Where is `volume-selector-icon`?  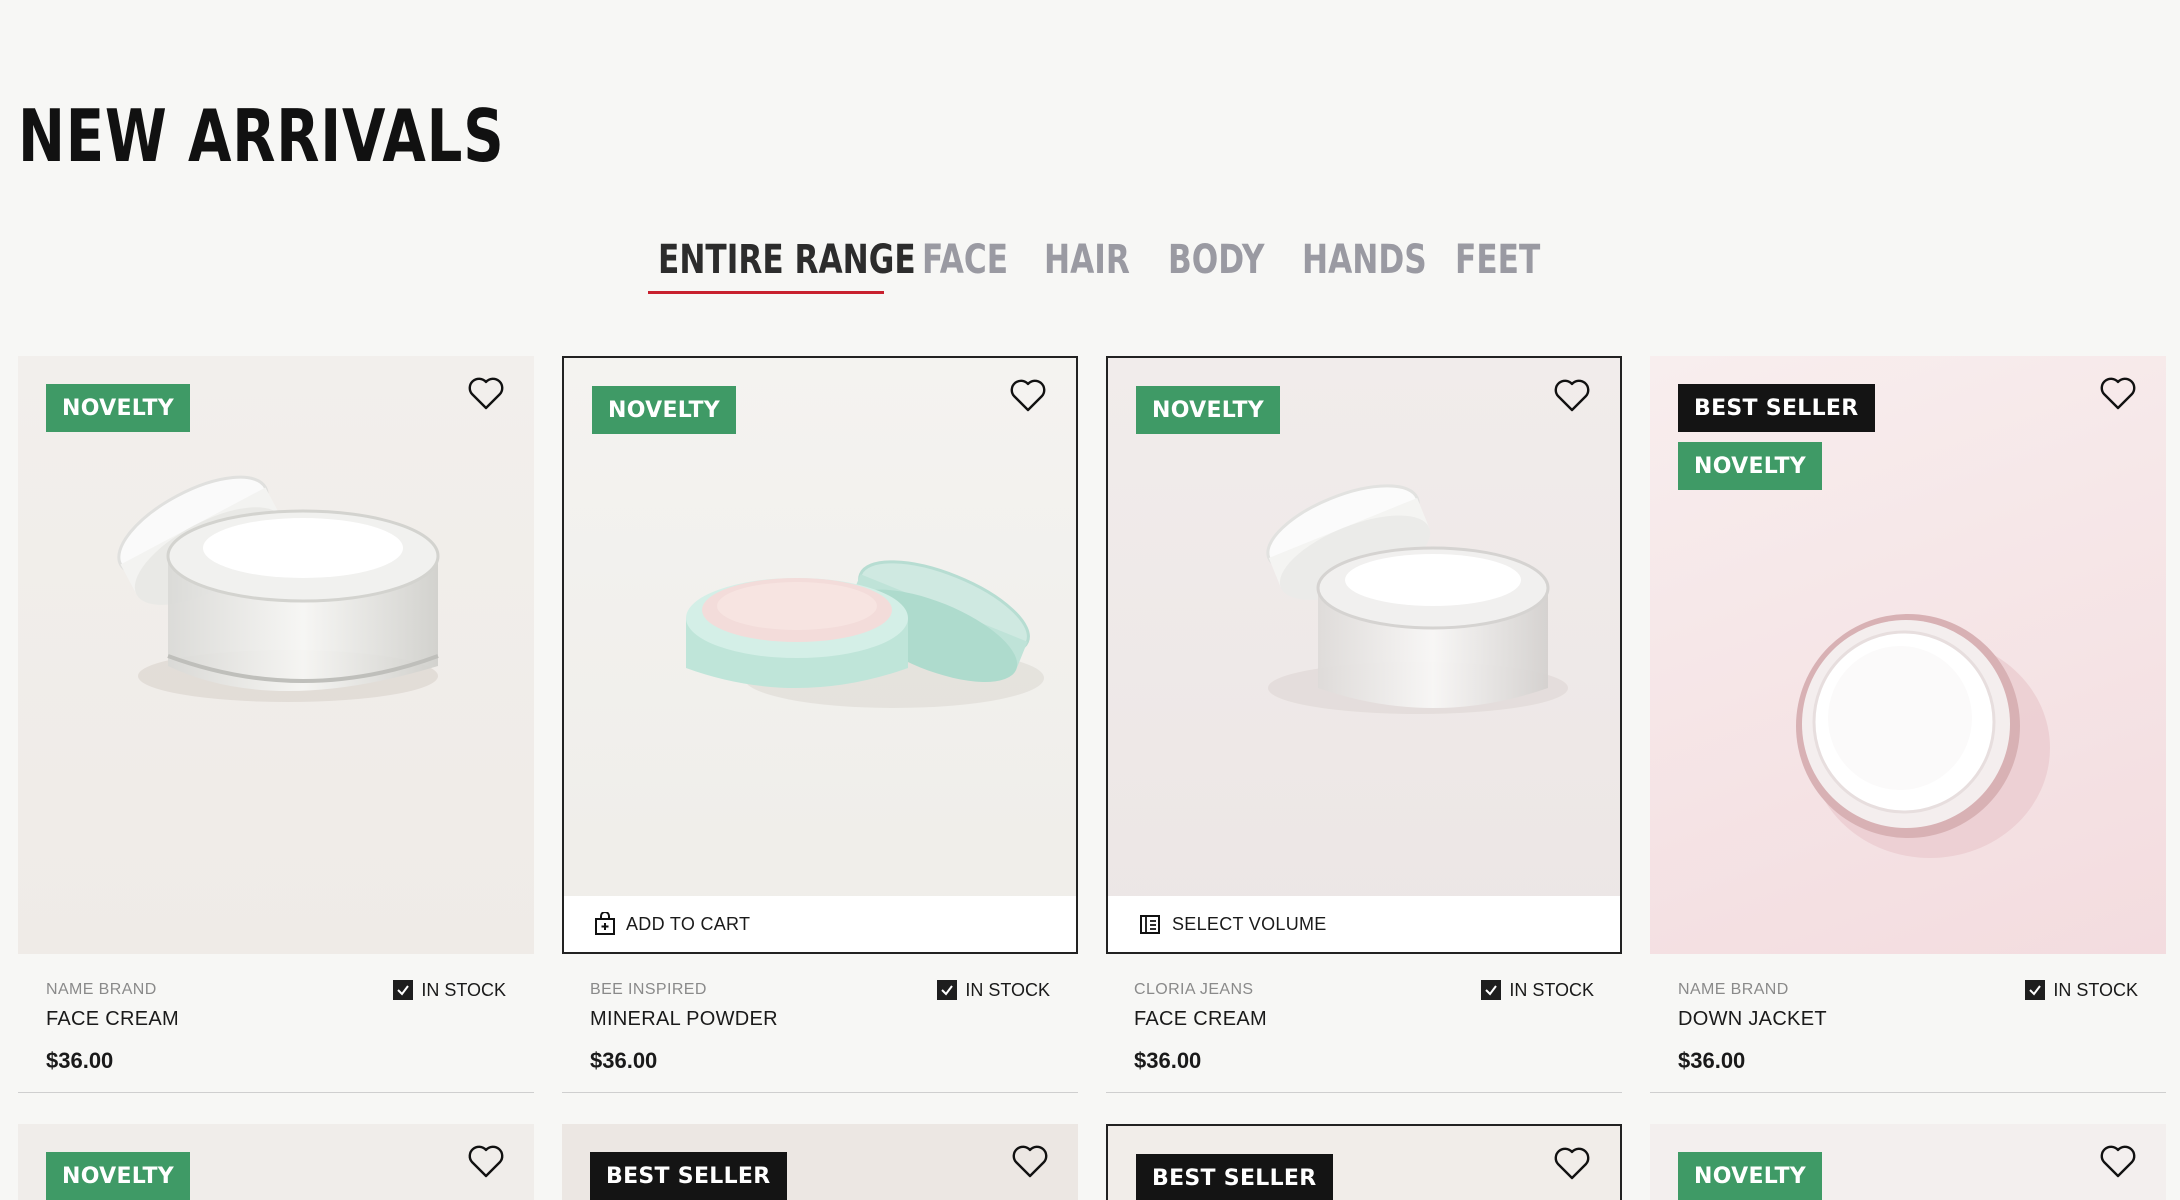
volume-selector-icon is located at coordinates (1150, 924).